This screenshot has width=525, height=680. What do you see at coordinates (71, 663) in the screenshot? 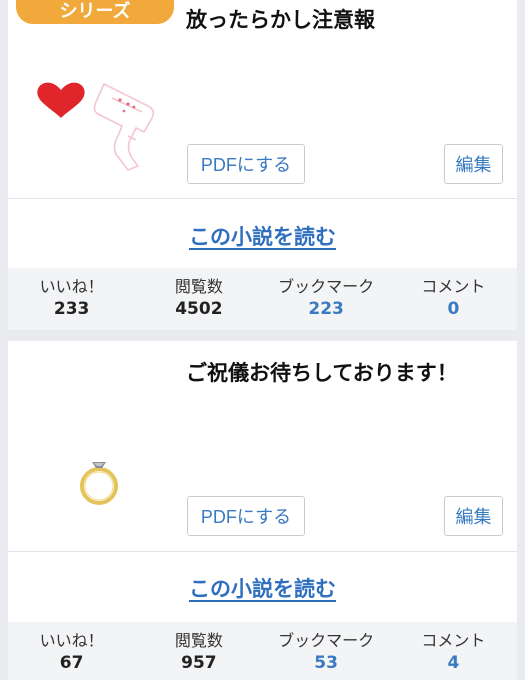
I see `stat-value: 67` at bounding box center [71, 663].